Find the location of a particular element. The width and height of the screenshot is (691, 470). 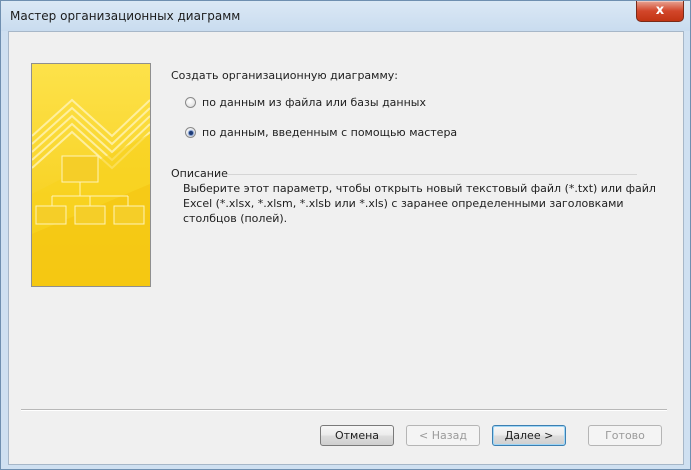

prompt-label: Создать организационную диаграмму: is located at coordinates (284, 75).